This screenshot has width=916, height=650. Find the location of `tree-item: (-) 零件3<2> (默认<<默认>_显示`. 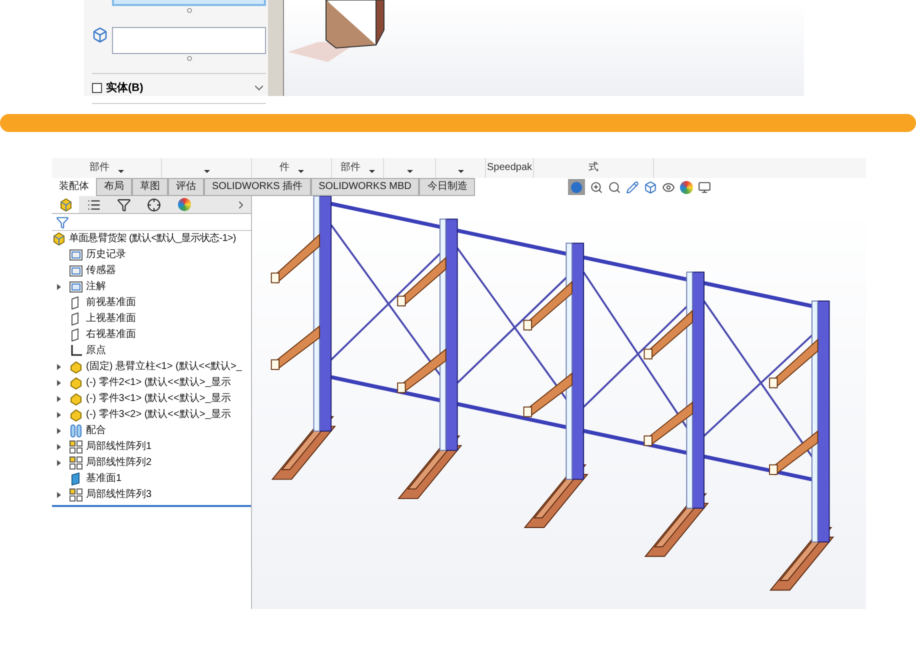

tree-item: (-) 零件3<2> (默认<<默认>_显示 is located at coordinates (158, 415).